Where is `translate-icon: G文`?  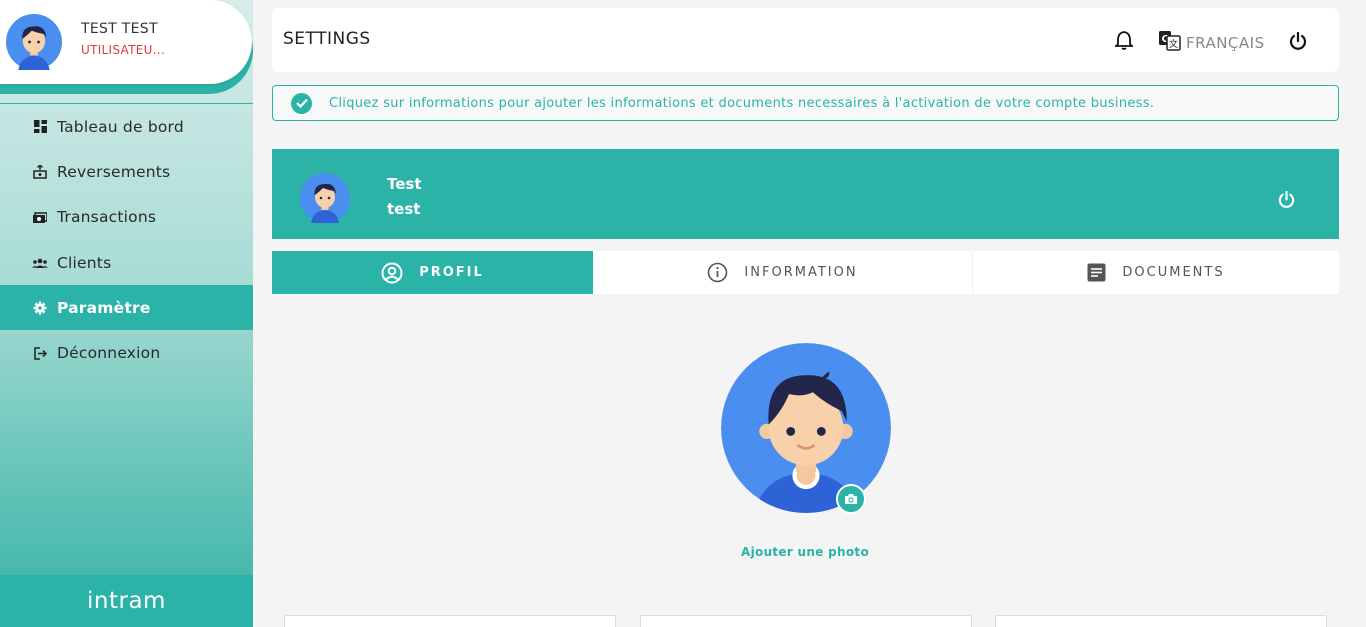 translate-icon: G文 is located at coordinates (1170, 43).